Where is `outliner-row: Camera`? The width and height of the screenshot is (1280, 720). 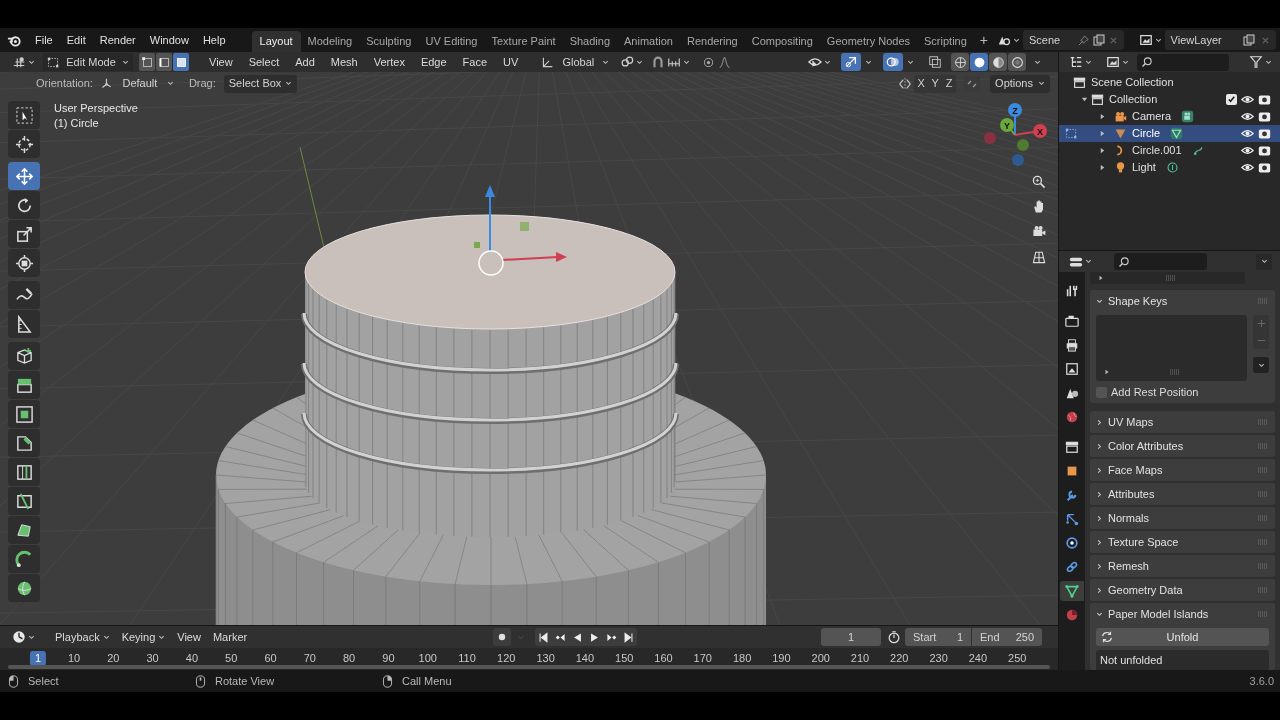
outliner-row: Camera is located at coordinates (1169, 116).